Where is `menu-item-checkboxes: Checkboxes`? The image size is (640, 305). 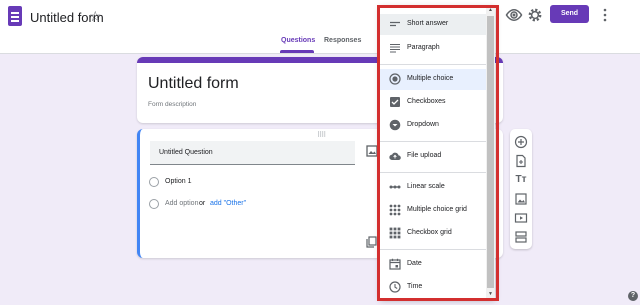 menu-item-checkboxes: Checkboxes is located at coordinates (433, 102).